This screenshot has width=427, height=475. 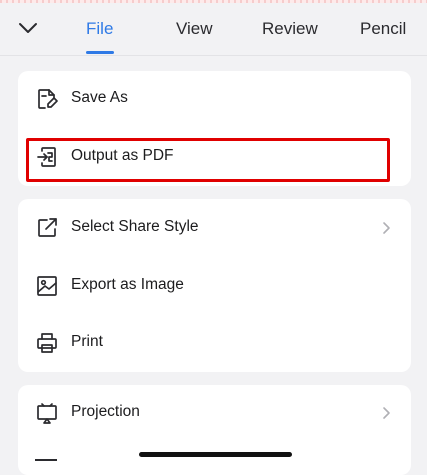 I want to click on home-indicator, so click(x=215, y=454).